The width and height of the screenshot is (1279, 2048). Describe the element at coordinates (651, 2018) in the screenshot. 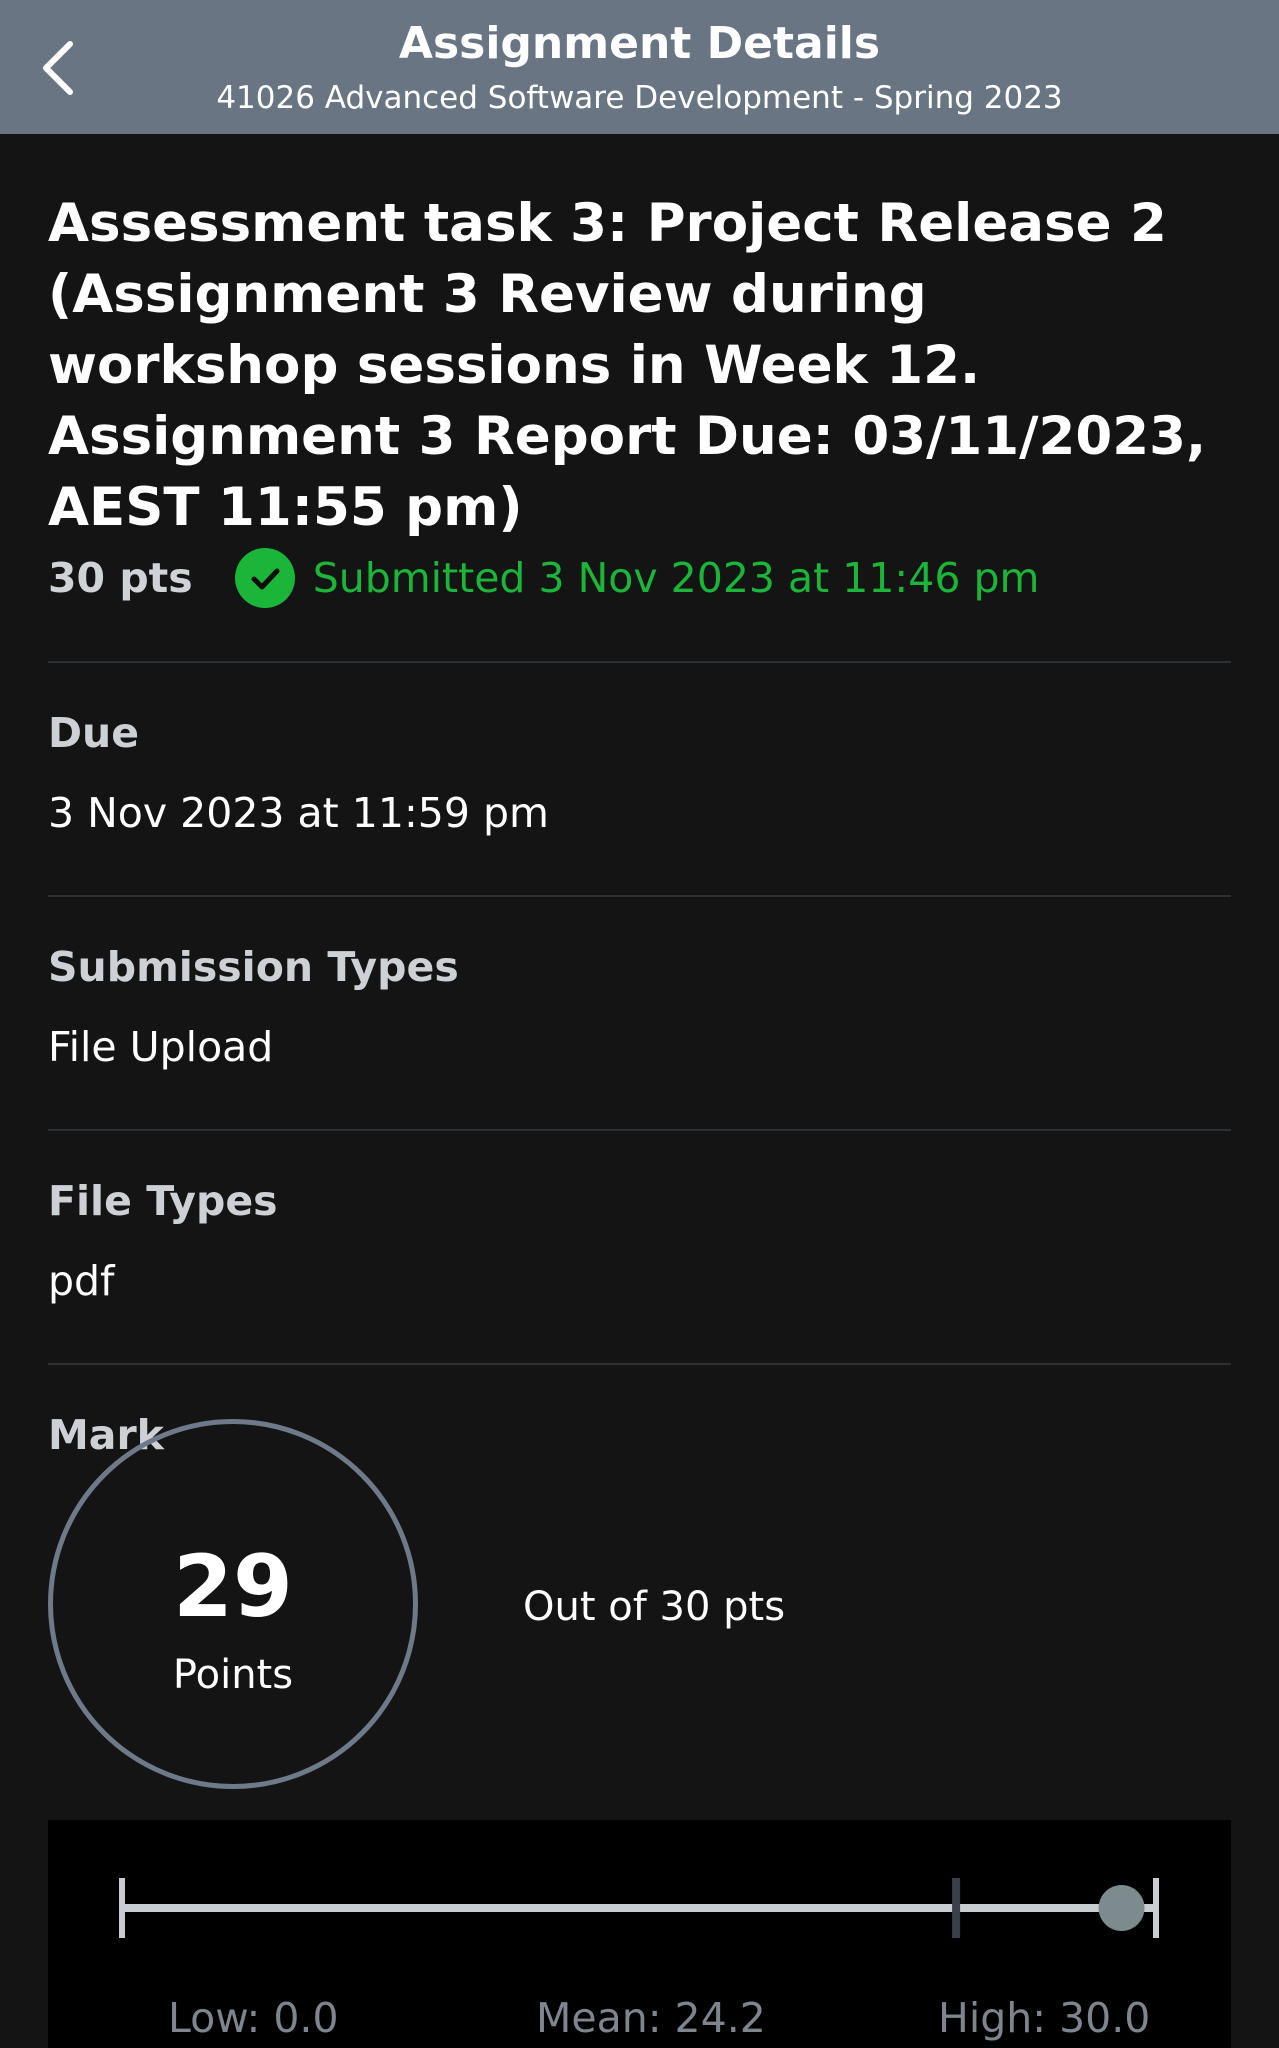

I see `mean-label: Mean: 24.2` at that location.